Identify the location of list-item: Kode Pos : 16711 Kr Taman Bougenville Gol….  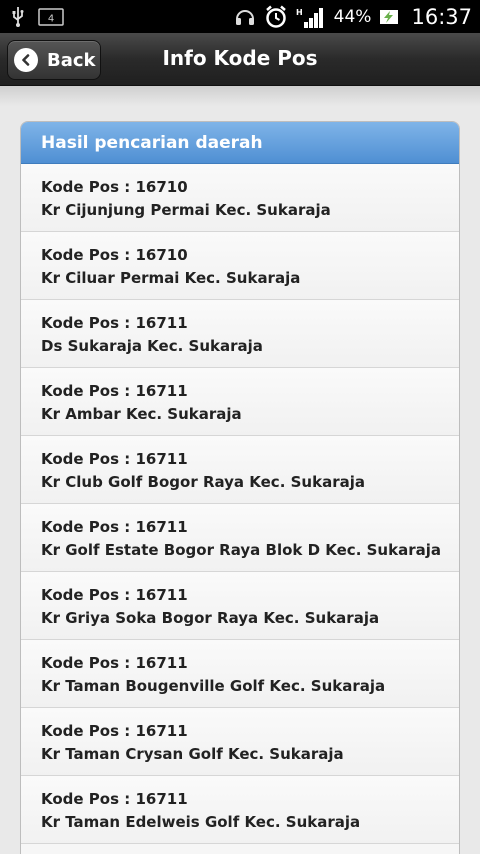
(240, 674).